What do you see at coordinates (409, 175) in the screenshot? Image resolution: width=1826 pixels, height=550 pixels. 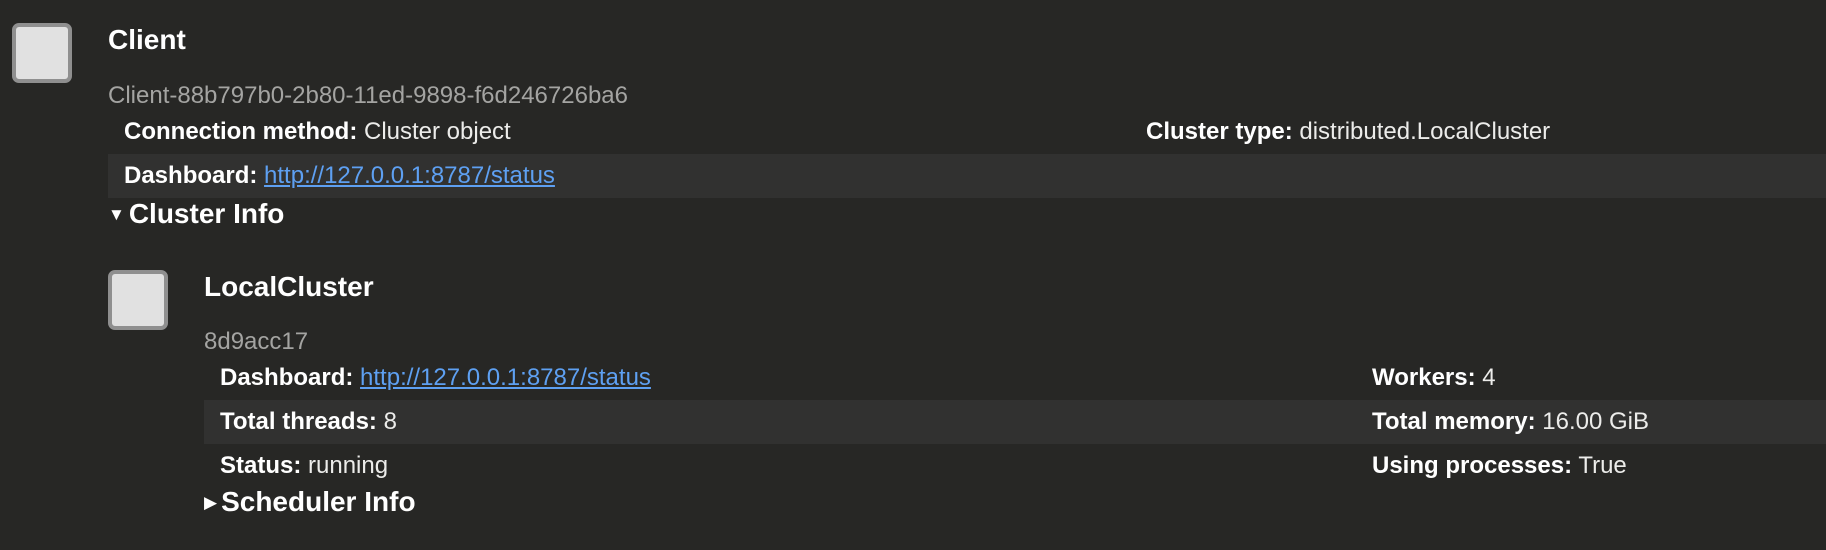 I see `client-dashboard-link: http://127.0.0.1:8787/status` at bounding box center [409, 175].